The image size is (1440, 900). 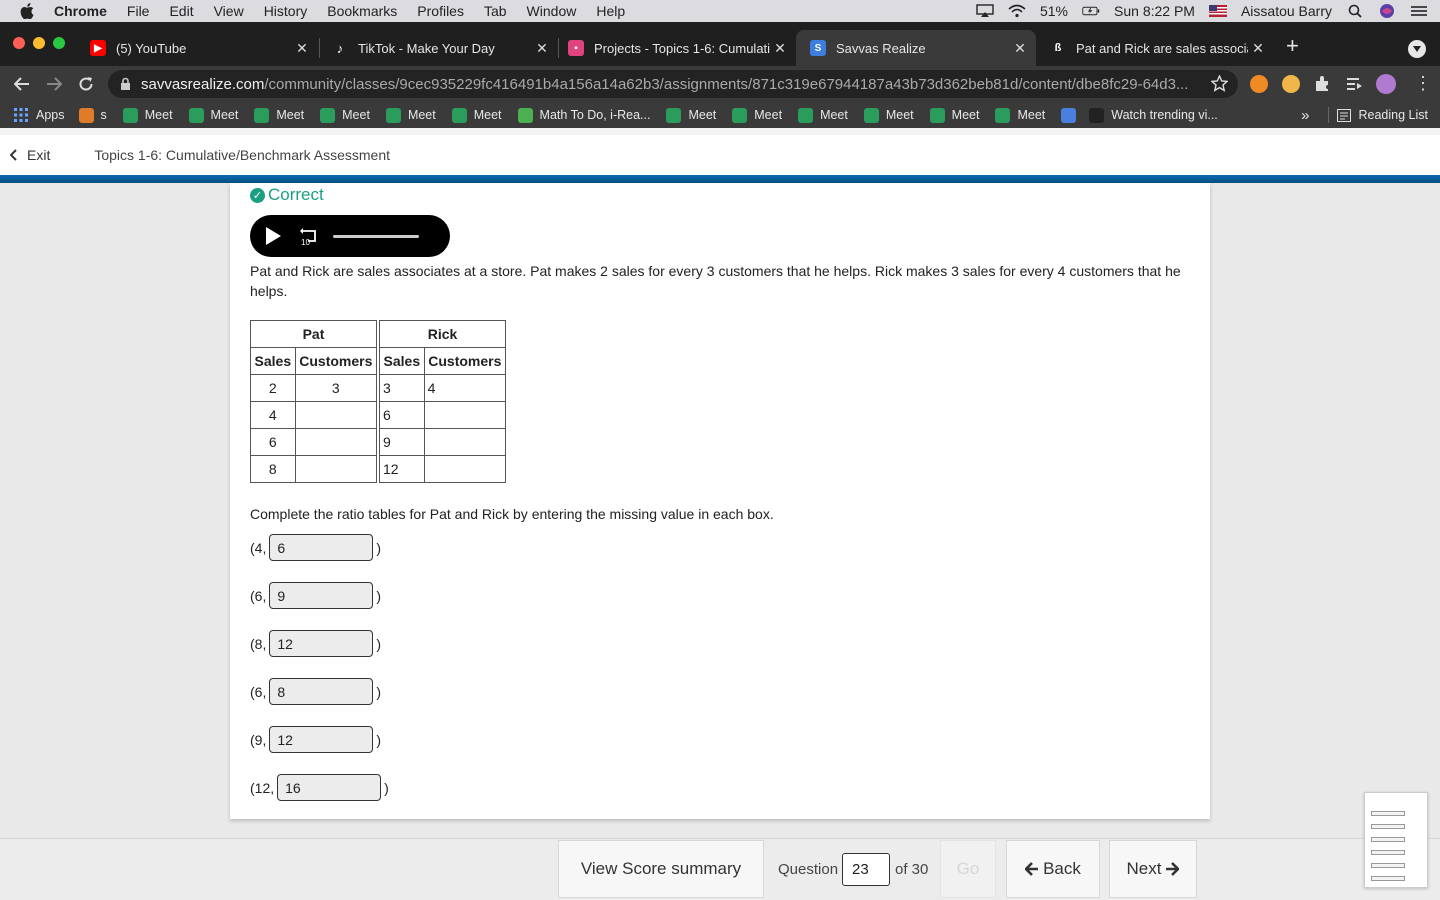 What do you see at coordinates (305, 242) in the screenshot?
I see `svg-text: 10` at bounding box center [305, 242].